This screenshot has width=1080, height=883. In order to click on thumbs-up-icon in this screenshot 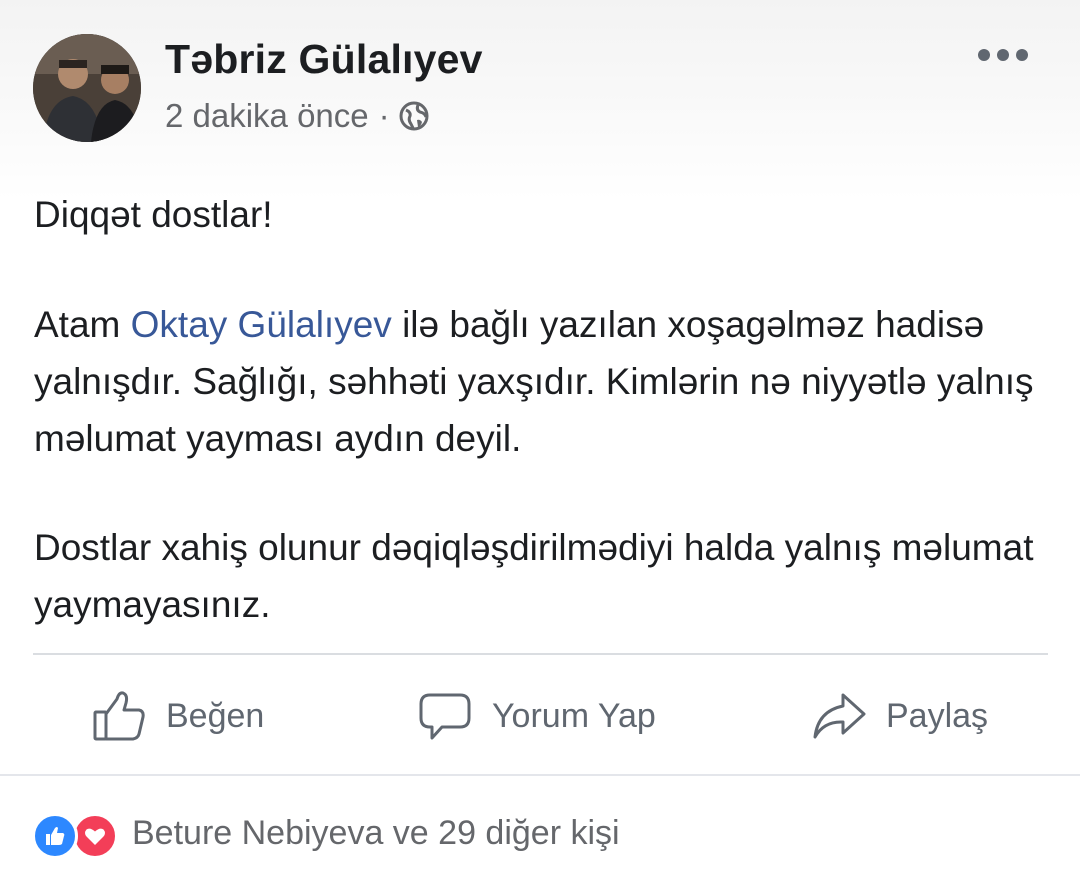, I will do `click(119, 716)`.